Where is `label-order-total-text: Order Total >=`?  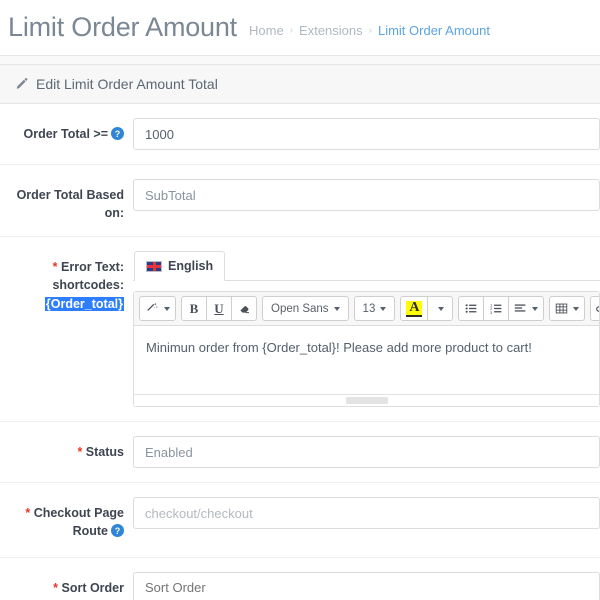
label-order-total-text: Order Total >= is located at coordinates (65, 134).